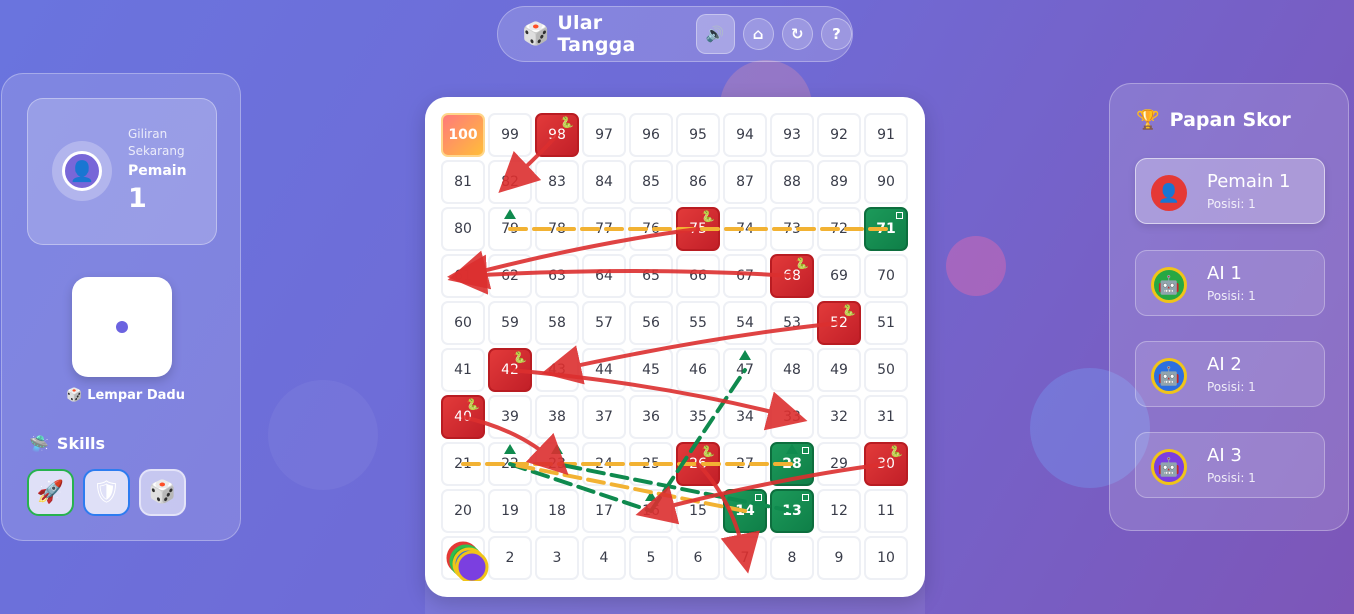 The width and height of the screenshot is (1354, 614). Describe the element at coordinates (698, 135) in the screenshot. I see `board-cell-95: 95` at that location.